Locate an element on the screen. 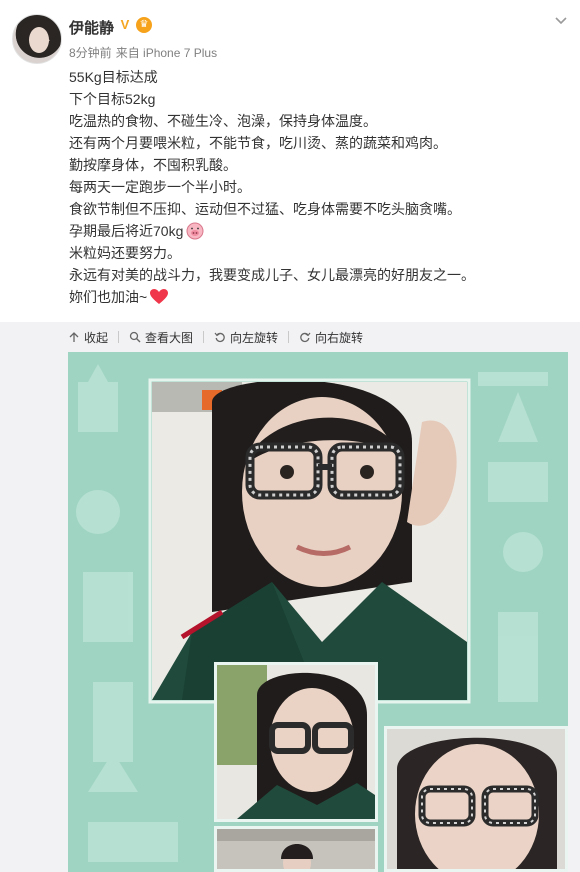 Image resolution: width=580 pixels, height=872 pixels. post-line-with-emoji: 孕期最后将近70kg is located at coordinates (319, 231).